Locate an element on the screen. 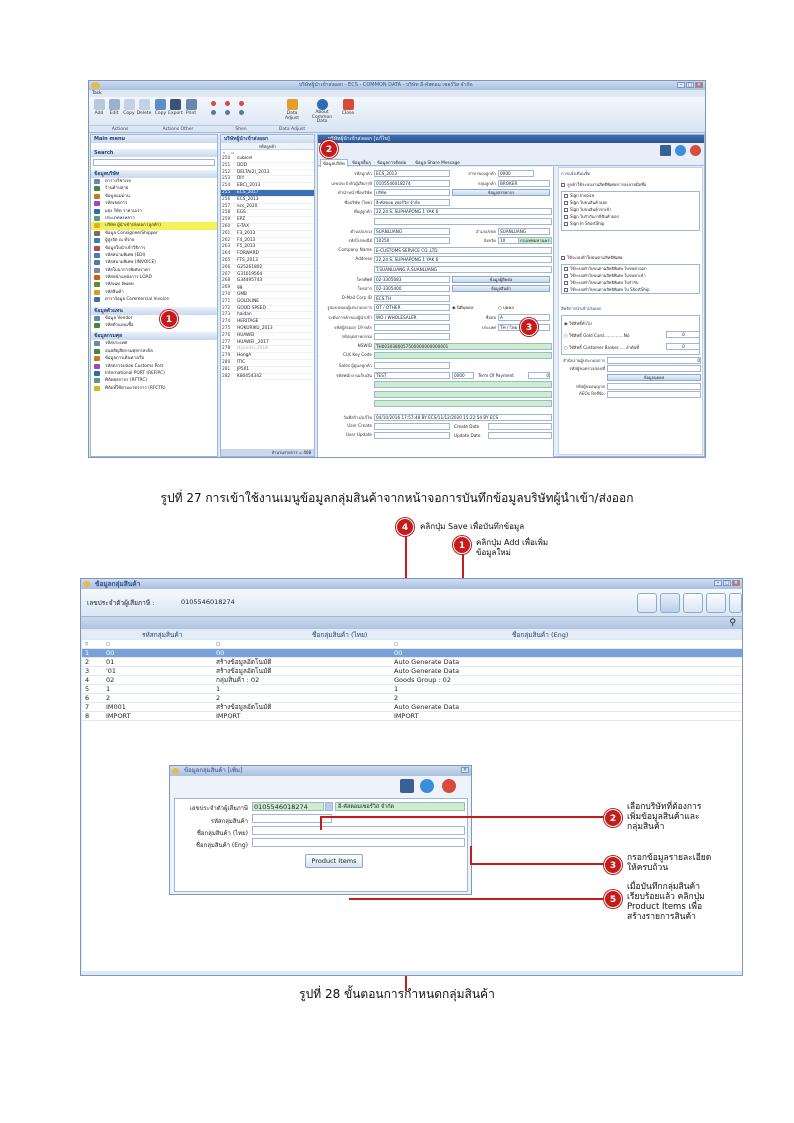 Image resolution: width=794 pixels, height=1123 pixels. edit-button is located at coordinates (693, 603).